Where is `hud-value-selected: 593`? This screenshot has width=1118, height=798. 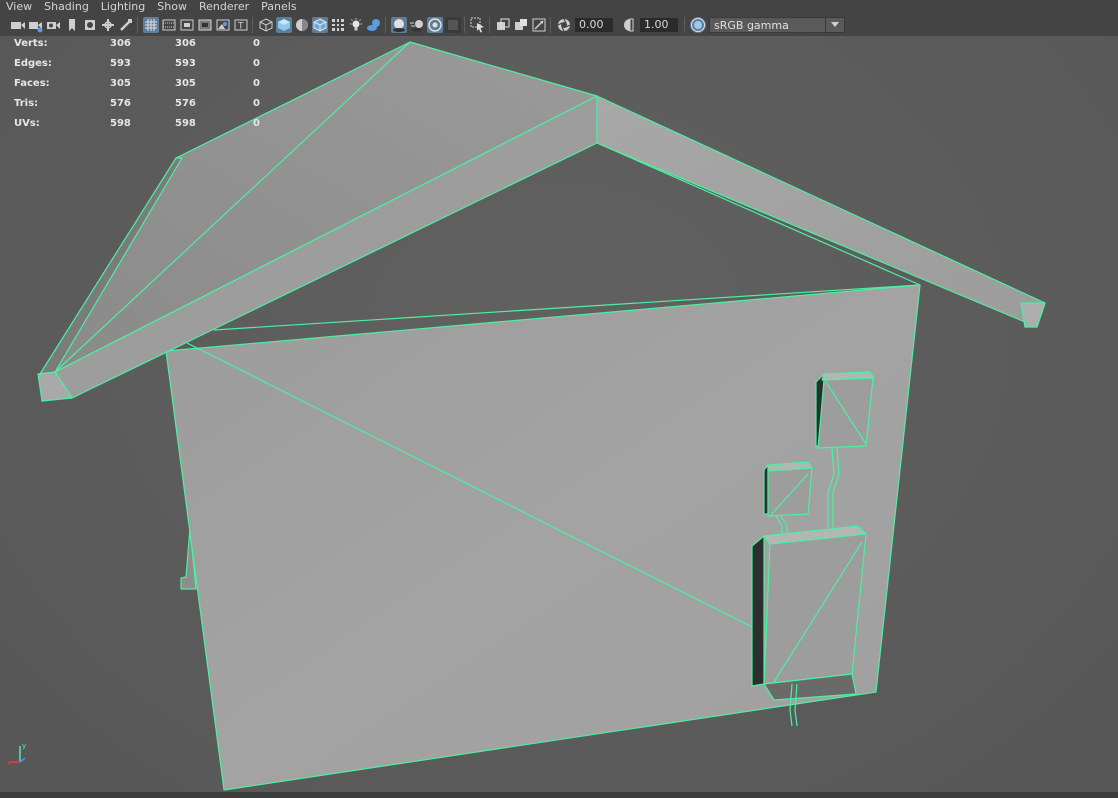 hud-value-selected: 593 is located at coordinates (185, 63).